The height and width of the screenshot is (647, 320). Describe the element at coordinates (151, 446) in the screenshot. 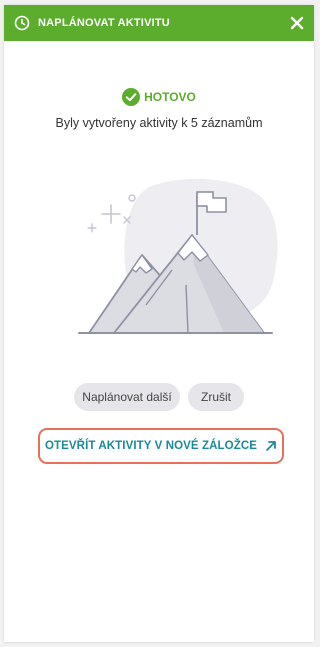

I see `open-activities-link-label: OTEVŘÍT AKTIVITY V NOVÉ ZÁLOŽCE` at that location.